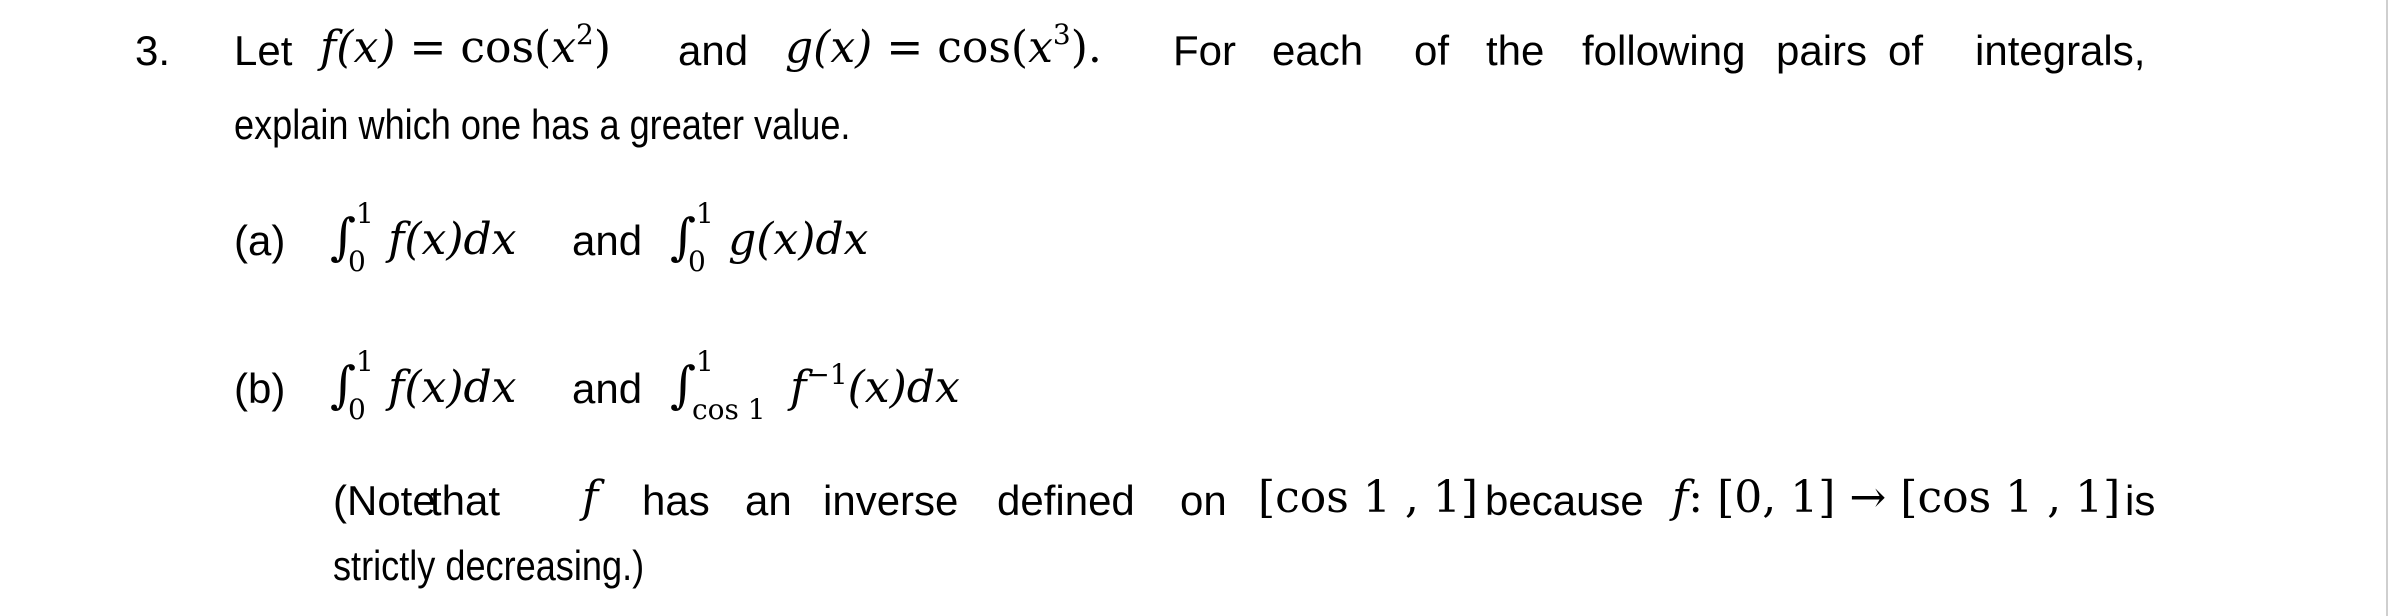 Image resolution: width=2388 pixels, height=616 pixels. What do you see at coordinates (1094, 47) in the screenshot?
I see `period: .` at bounding box center [1094, 47].